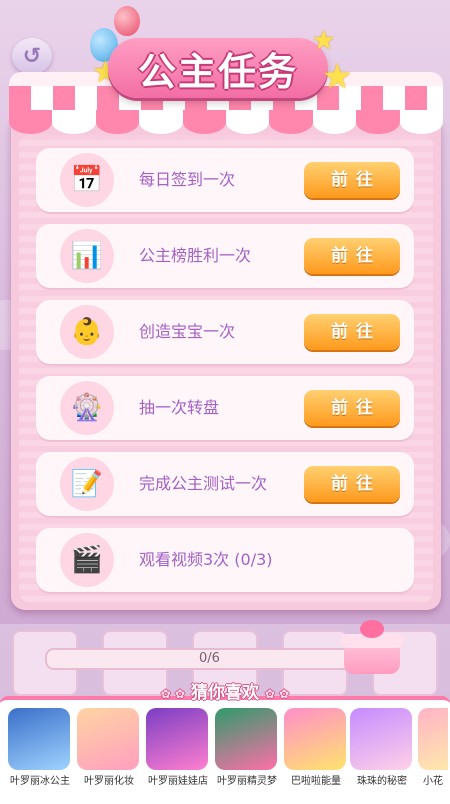 The image size is (450, 804). What do you see at coordinates (87, 408) in the screenshot?
I see `wheel-icon: 🎡` at bounding box center [87, 408].